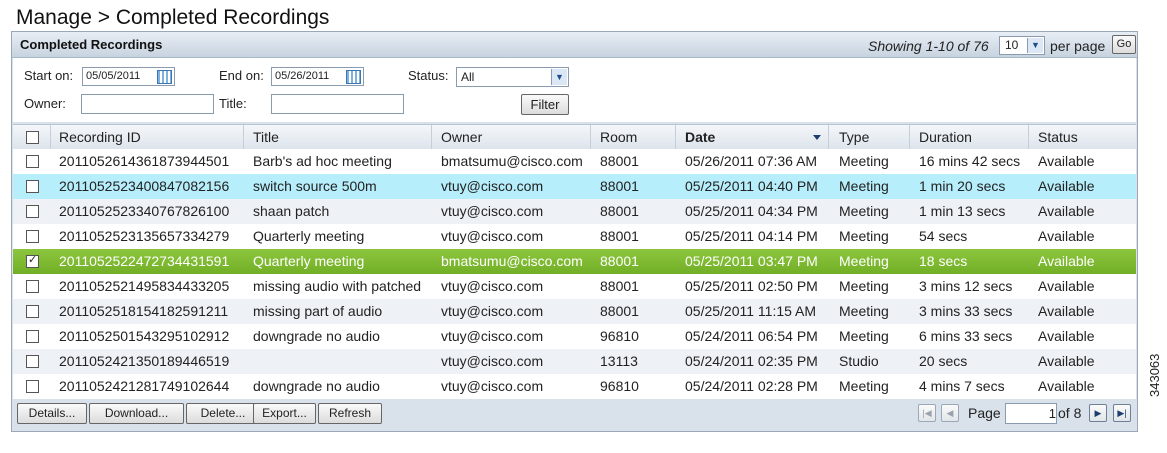  Describe the element at coordinates (817, 137) in the screenshot. I see `sort-descending-icon` at that location.